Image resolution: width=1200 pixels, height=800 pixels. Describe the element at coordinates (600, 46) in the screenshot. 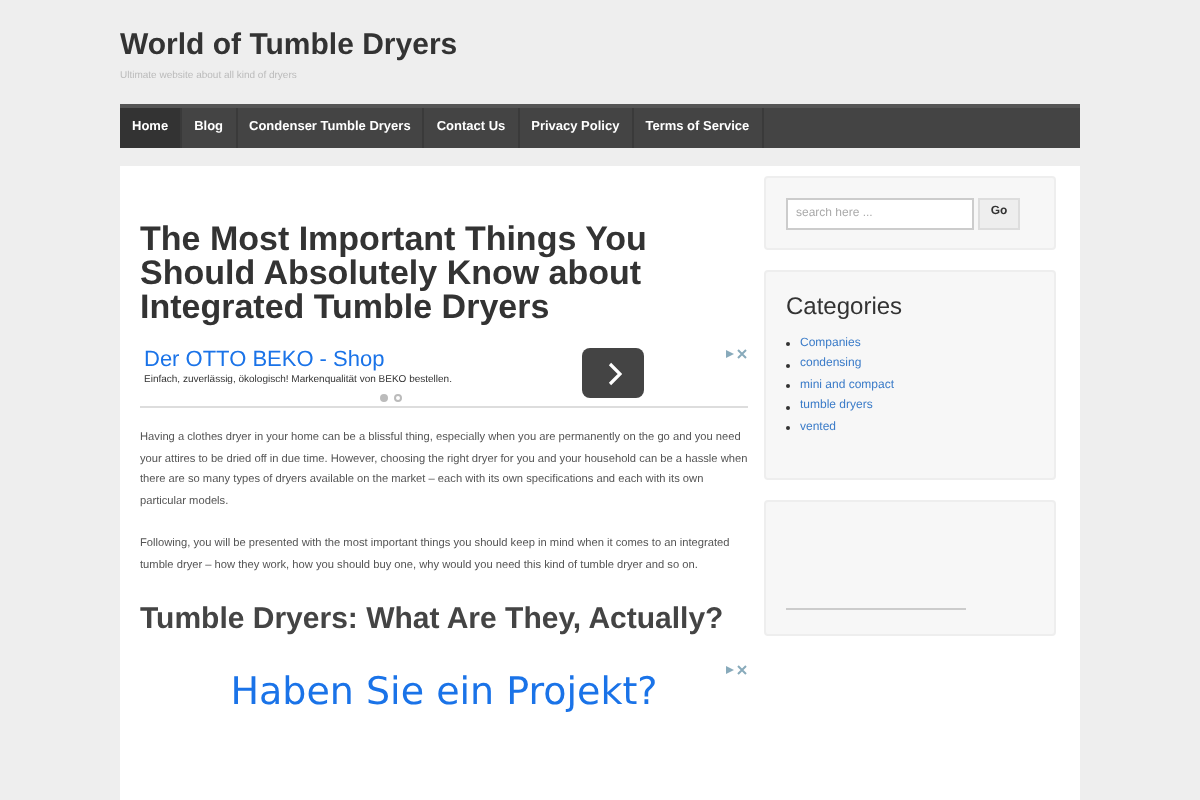

I see `site-title: World of Tumble Dryers` at that location.